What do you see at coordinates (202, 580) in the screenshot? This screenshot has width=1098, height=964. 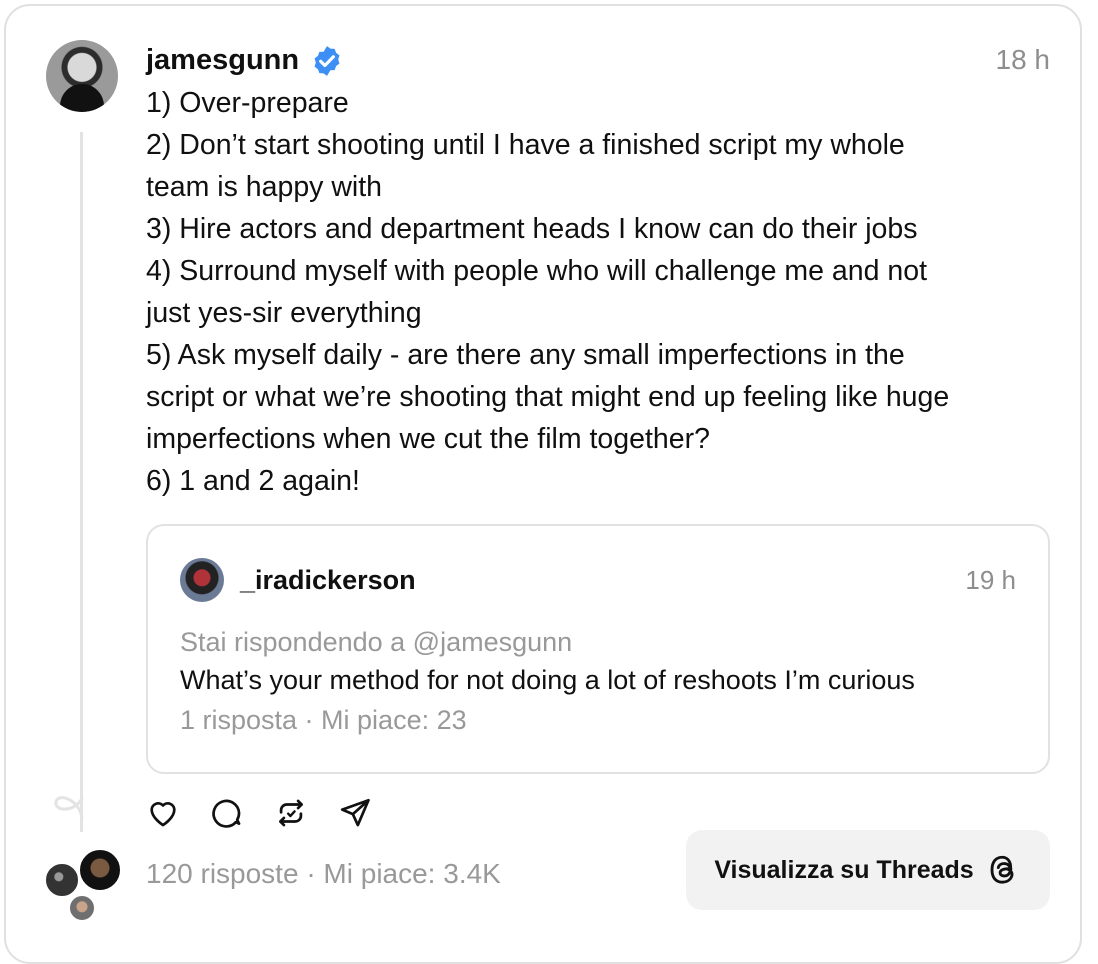 I see `quoted-avatar` at bounding box center [202, 580].